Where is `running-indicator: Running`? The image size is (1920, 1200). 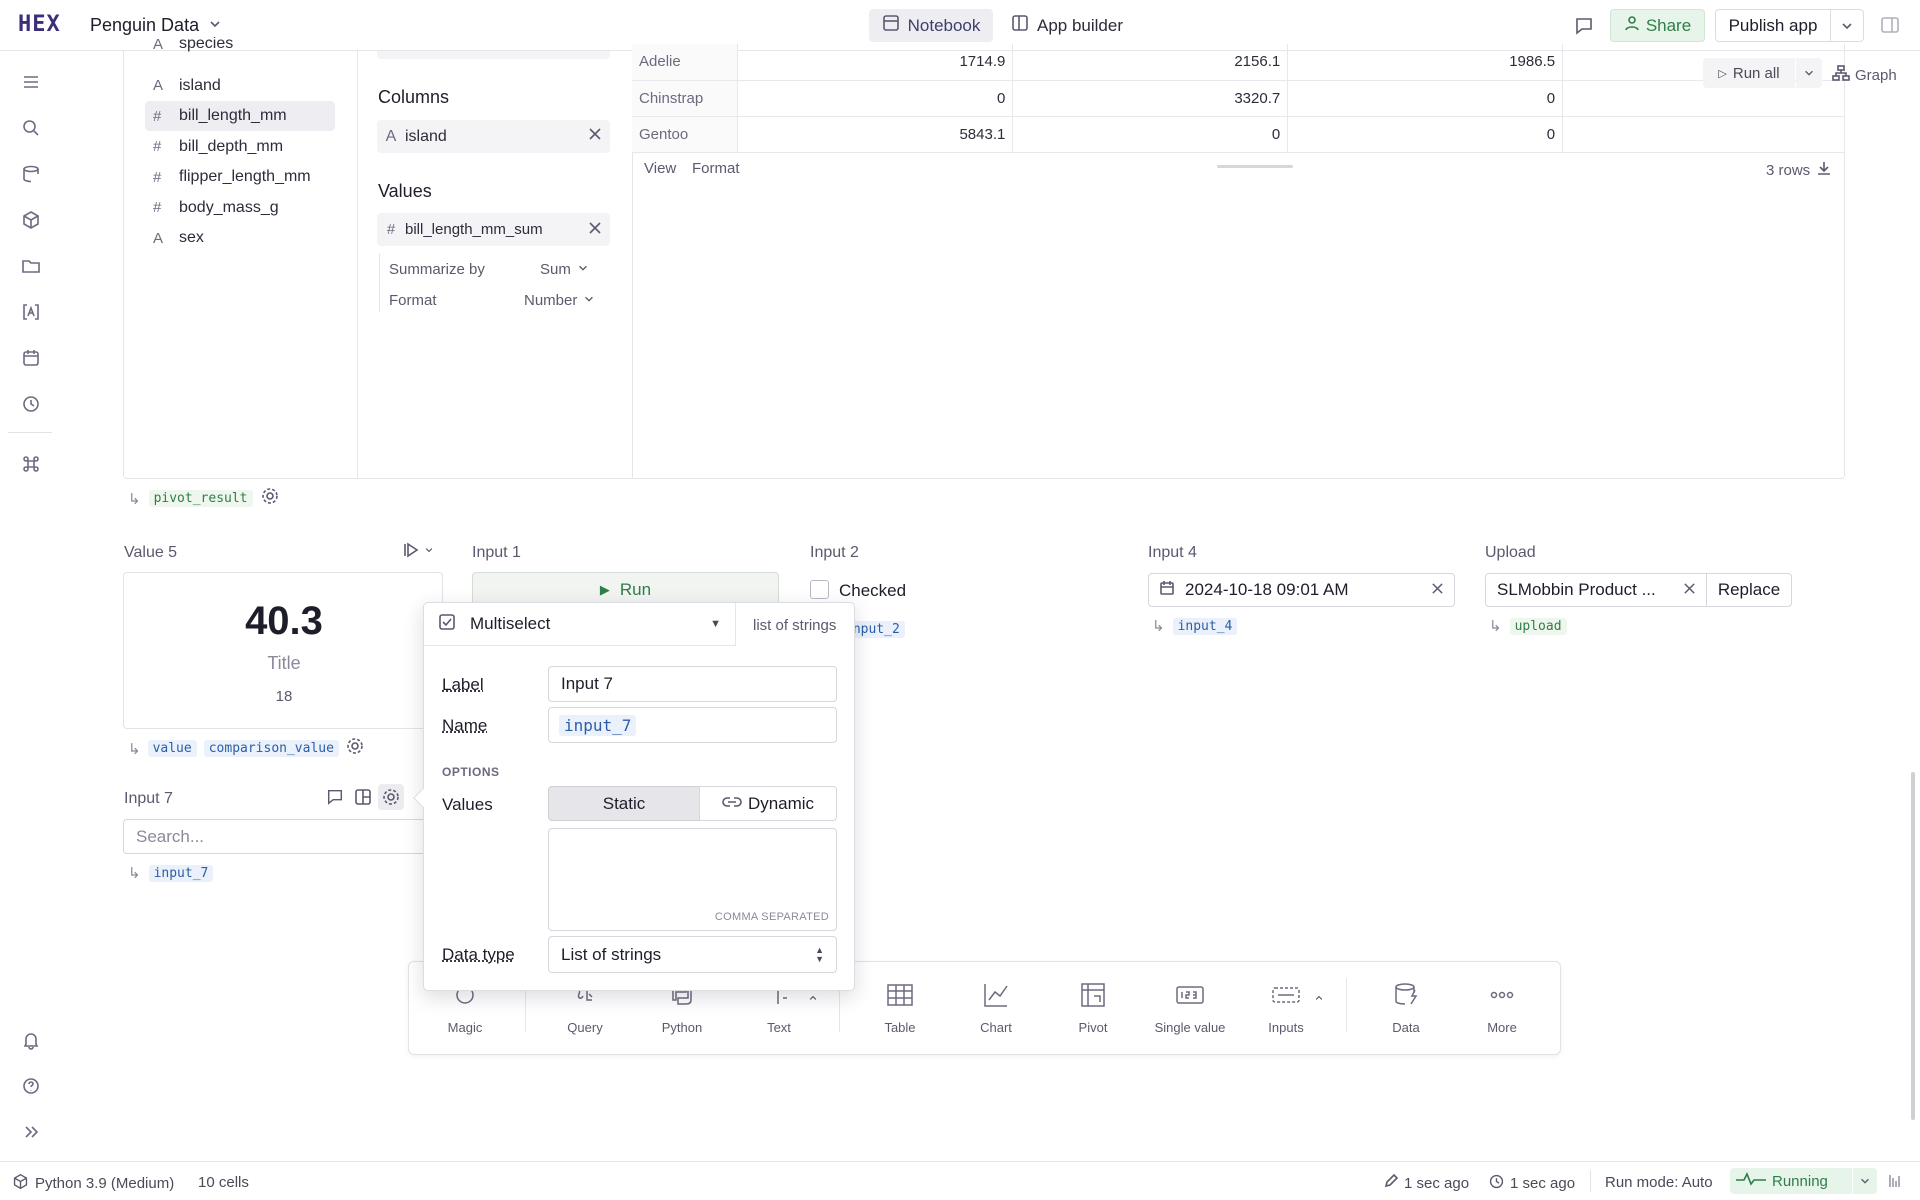
running-indicator: Running is located at coordinates (1791, 1181).